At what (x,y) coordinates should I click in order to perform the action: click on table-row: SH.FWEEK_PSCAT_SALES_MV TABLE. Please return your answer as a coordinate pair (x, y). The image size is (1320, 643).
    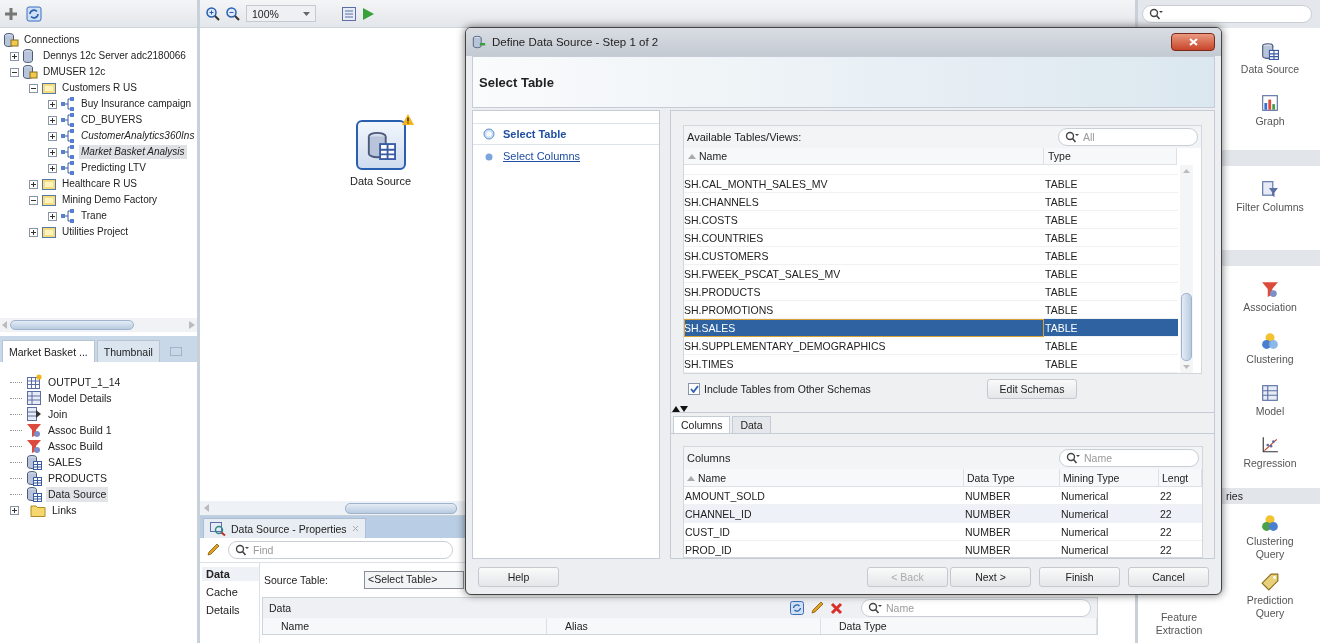
    Looking at the image, I should click on (931, 274).